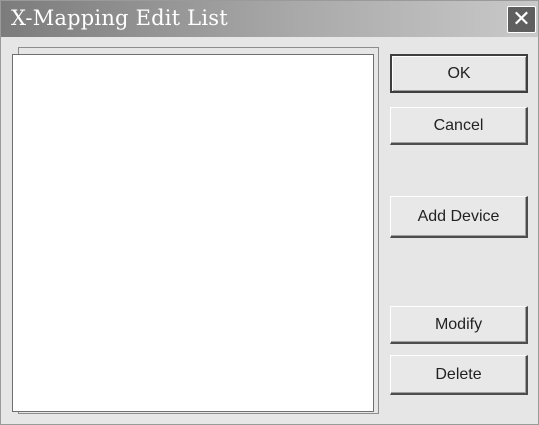 The image size is (539, 425). Describe the element at coordinates (459, 217) in the screenshot. I see `add-device-button: Add Device` at that location.